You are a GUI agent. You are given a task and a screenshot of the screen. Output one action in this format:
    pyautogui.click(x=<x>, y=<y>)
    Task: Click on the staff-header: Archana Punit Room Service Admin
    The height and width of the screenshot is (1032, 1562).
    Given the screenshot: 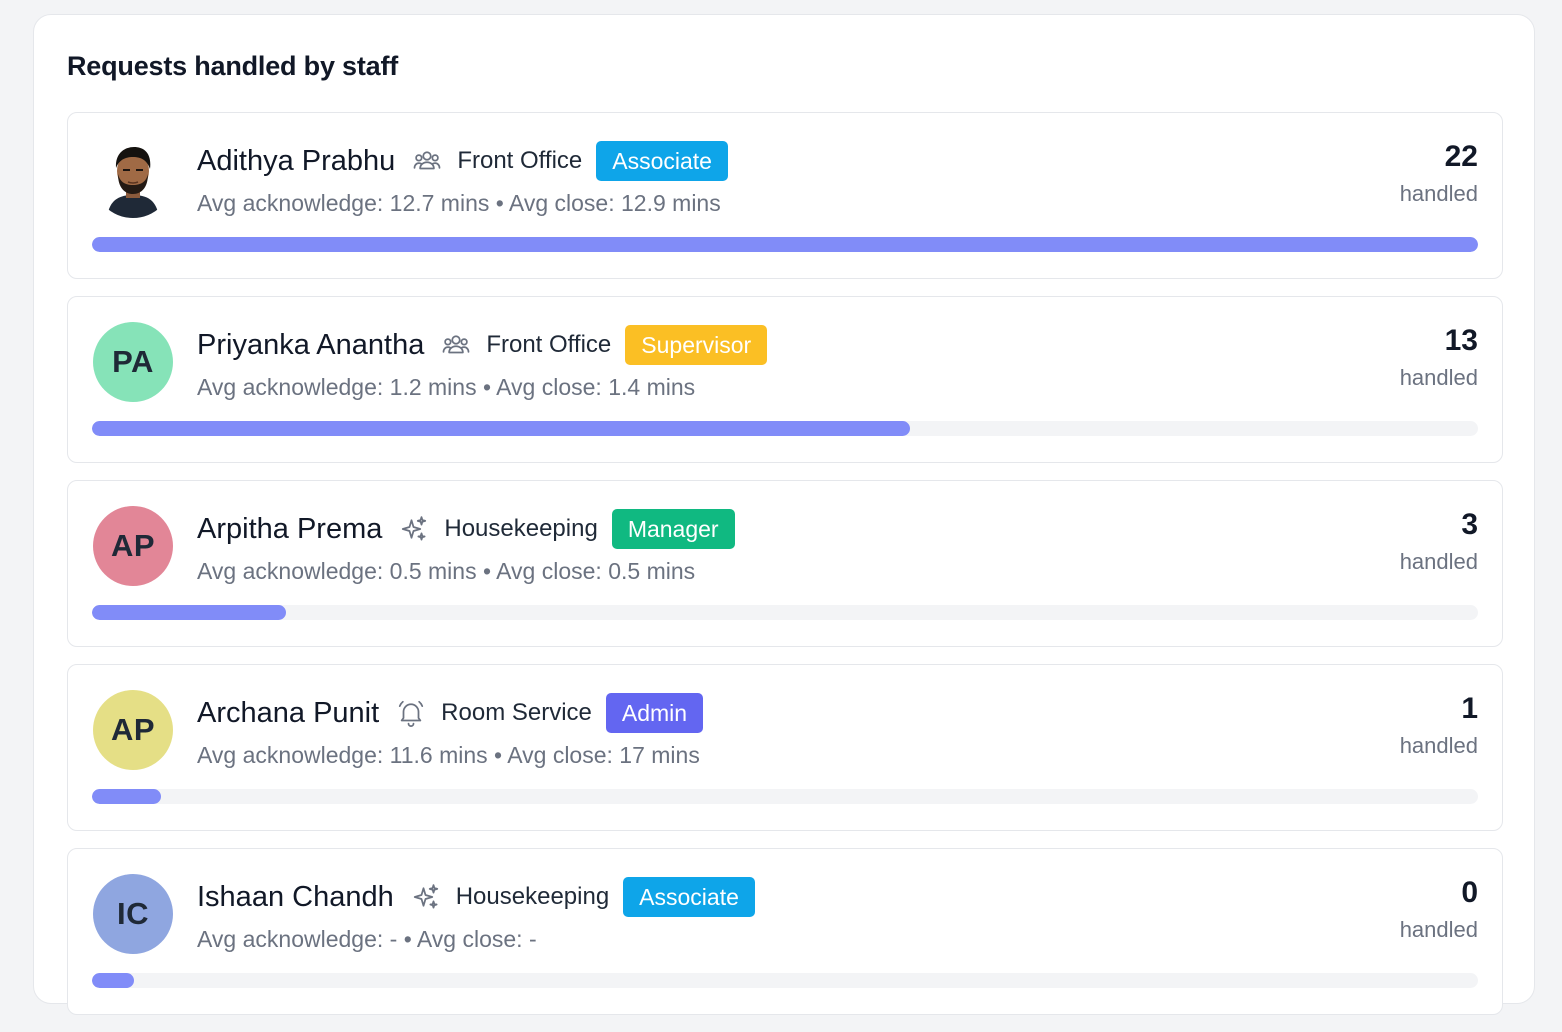 What is the action you would take?
    pyautogui.click(x=450, y=713)
    